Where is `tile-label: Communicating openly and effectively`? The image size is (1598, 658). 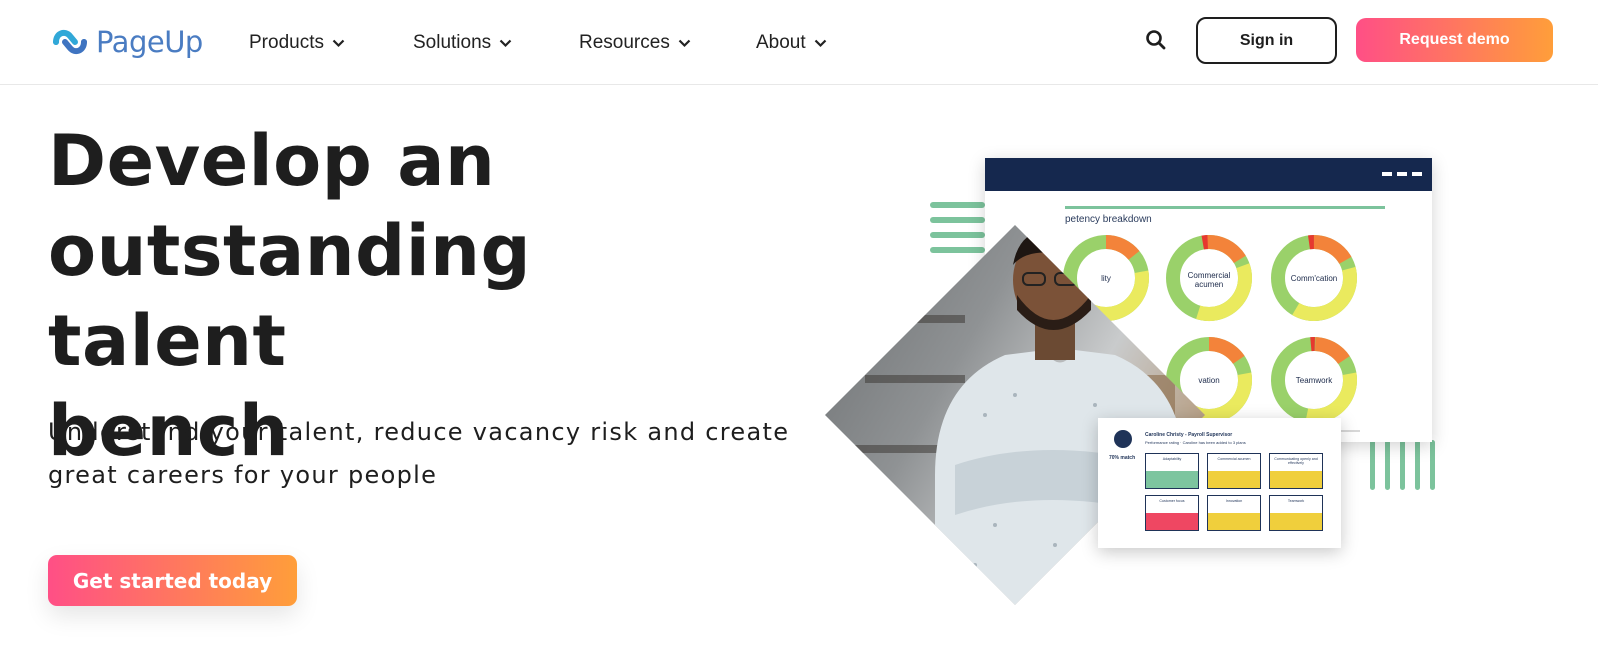
tile-label: Communicating openly and effectively is located at coordinates (1296, 461).